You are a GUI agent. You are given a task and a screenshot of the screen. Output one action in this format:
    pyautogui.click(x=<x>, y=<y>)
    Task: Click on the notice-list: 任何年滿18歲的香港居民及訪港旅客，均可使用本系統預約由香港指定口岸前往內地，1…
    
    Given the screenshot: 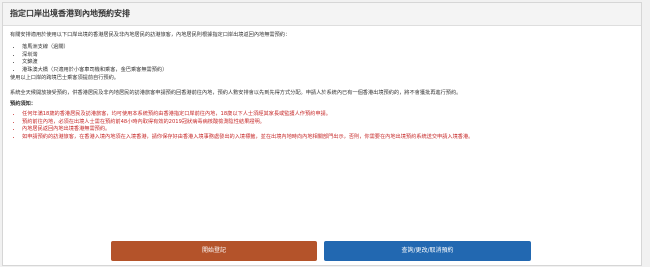 What is the action you would take?
    pyautogui.click(x=321, y=126)
    